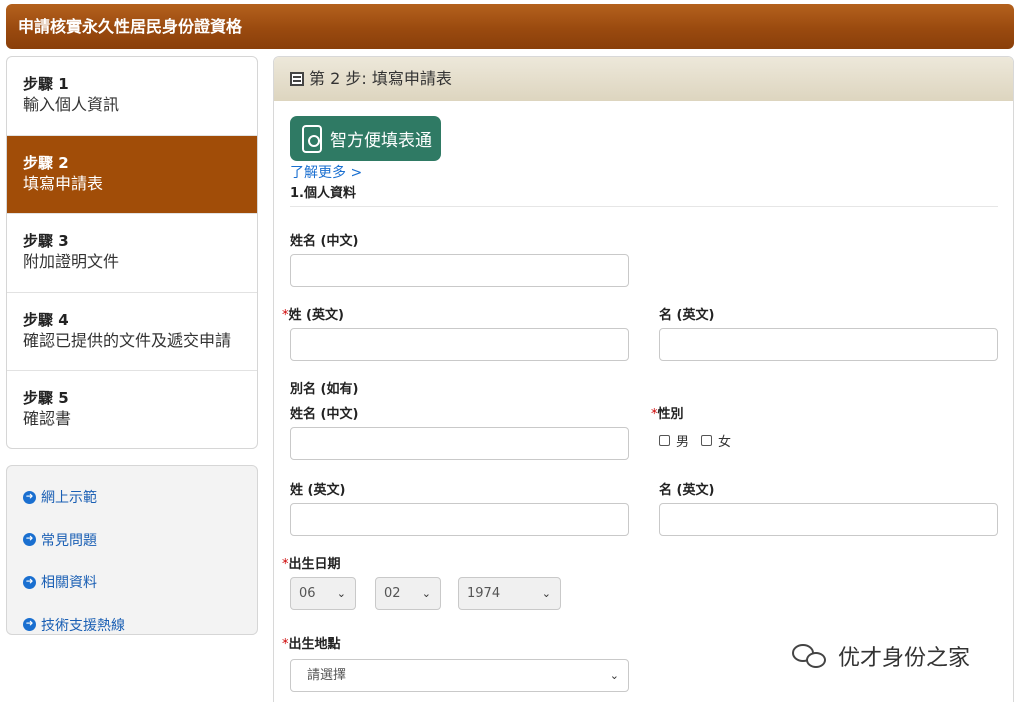 Image resolution: width=1024 pixels, height=702 pixels. Describe the element at coordinates (459, 270) in the screenshot. I see `name-chinese-input` at that location.